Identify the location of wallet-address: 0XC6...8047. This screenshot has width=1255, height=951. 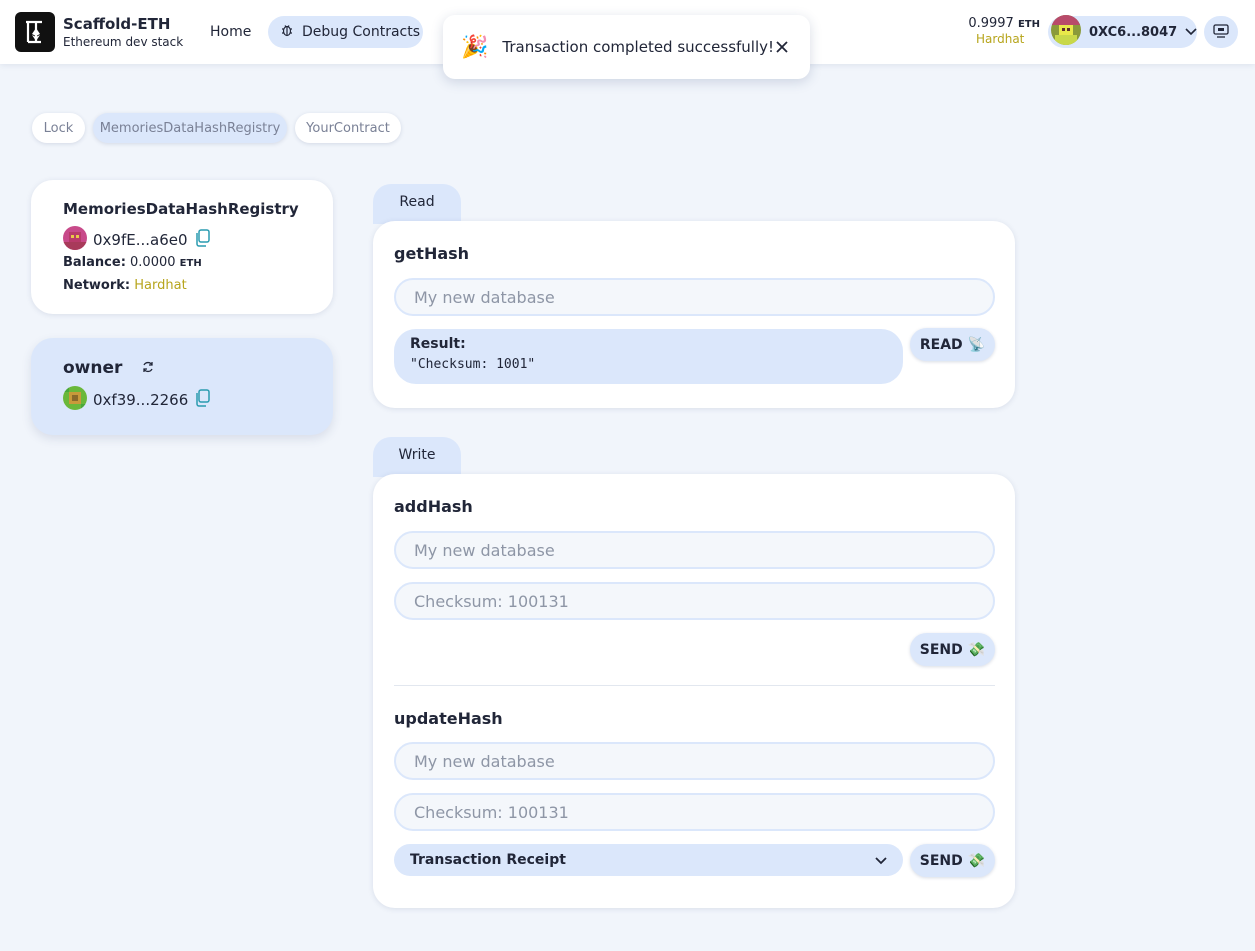
(1133, 32).